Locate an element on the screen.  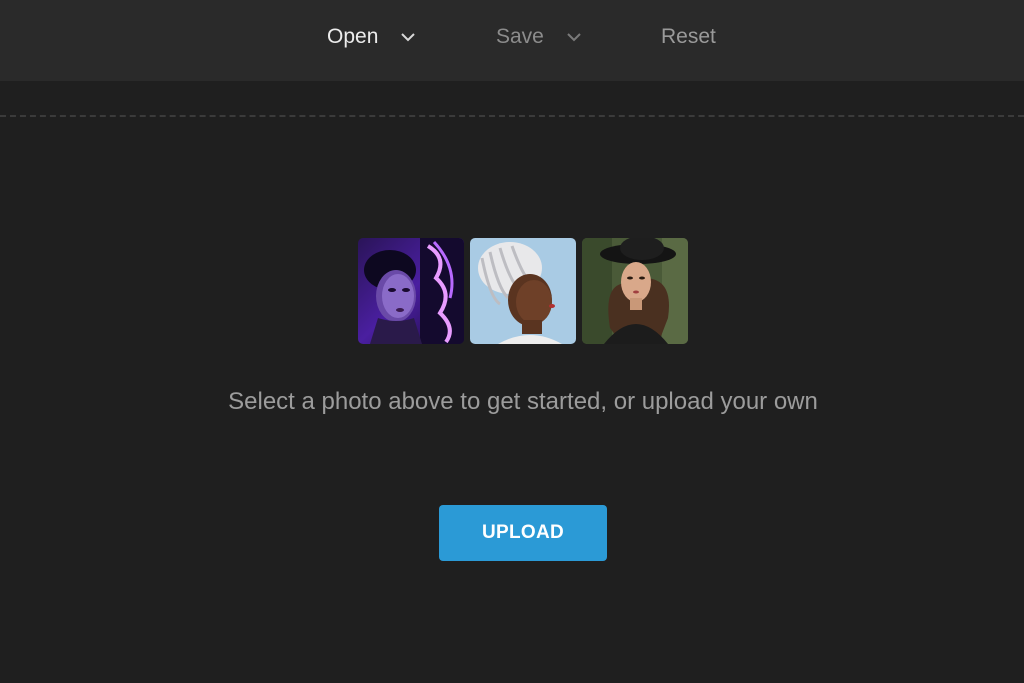
photo-woman-black-hat-icon is located at coordinates (635, 291).